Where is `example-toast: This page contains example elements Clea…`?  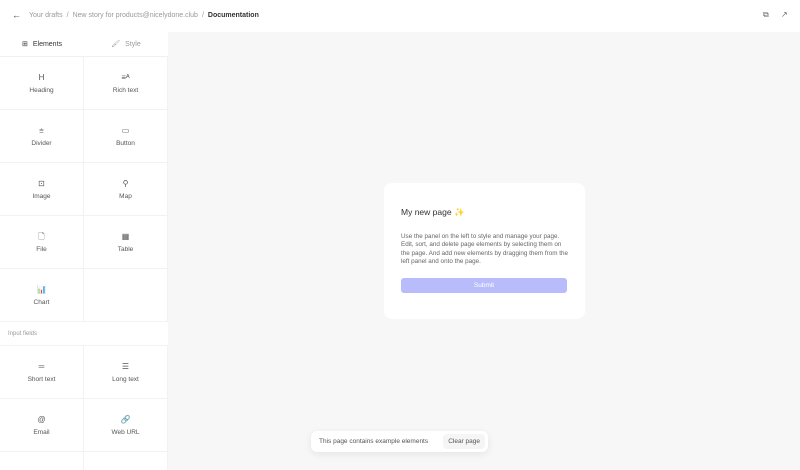
example-toast: This page contains example elements Clea… is located at coordinates (399, 441).